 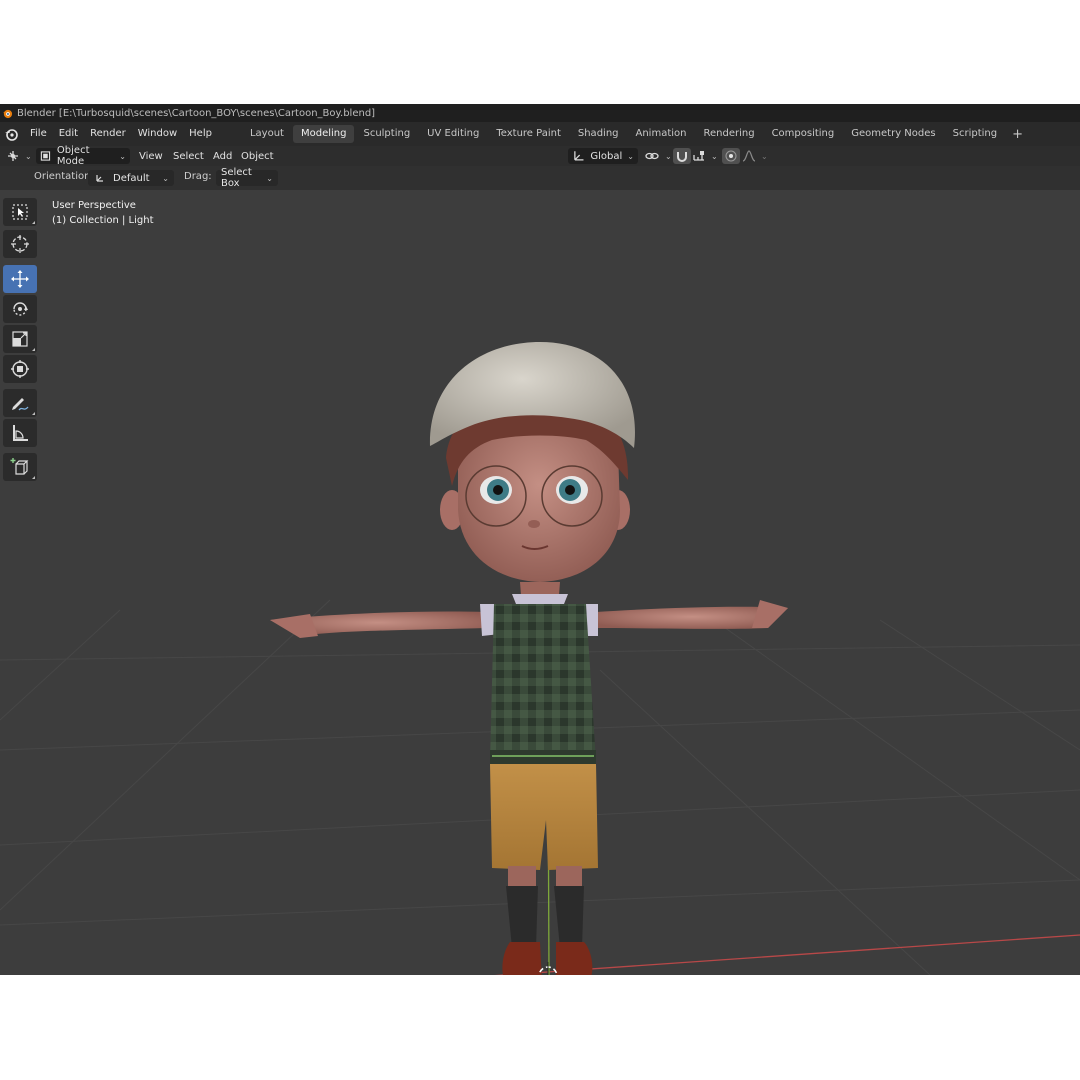 What do you see at coordinates (64, 176) in the screenshot?
I see `orientation-label: Orientation:` at bounding box center [64, 176].